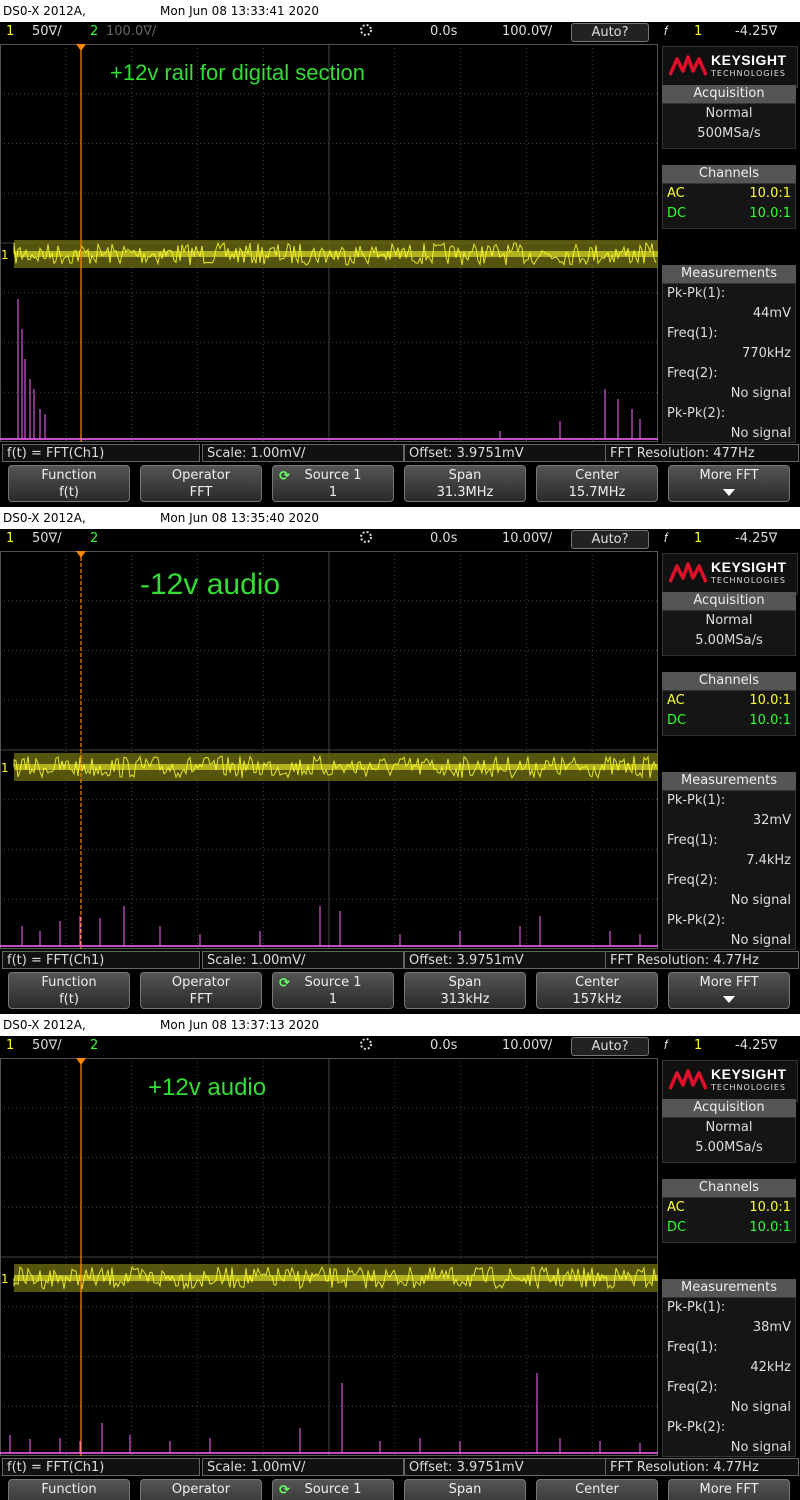 The height and width of the screenshot is (1500, 800). I want to click on ch2-probe: 10.0:1, so click(770, 1227).